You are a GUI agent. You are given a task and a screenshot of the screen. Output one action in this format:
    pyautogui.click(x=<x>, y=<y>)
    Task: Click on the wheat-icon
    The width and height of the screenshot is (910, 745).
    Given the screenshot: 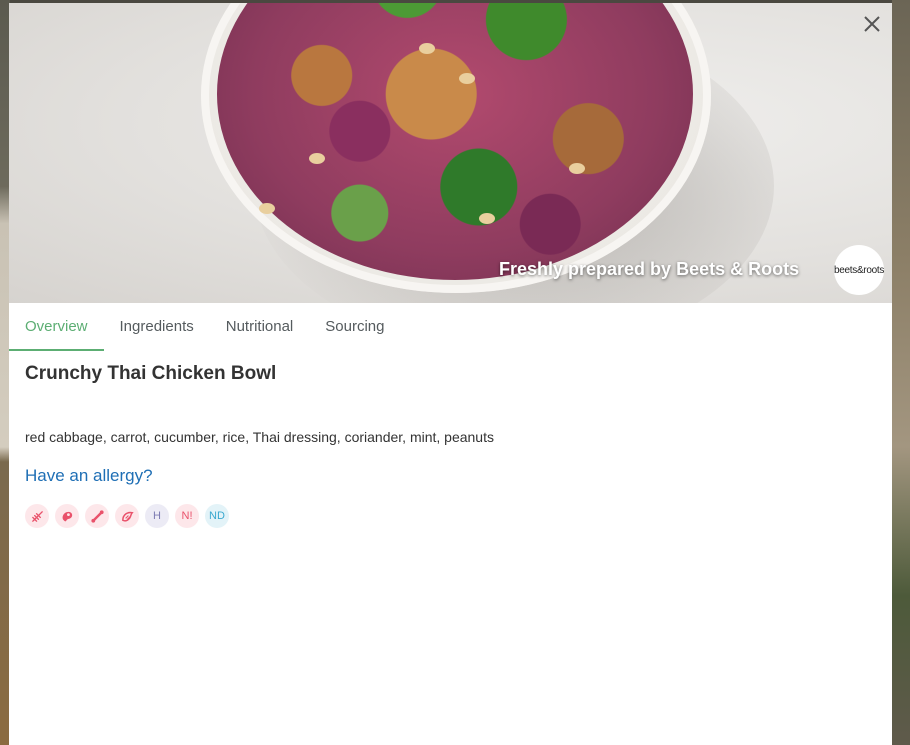 What is the action you would take?
    pyautogui.click(x=37, y=516)
    